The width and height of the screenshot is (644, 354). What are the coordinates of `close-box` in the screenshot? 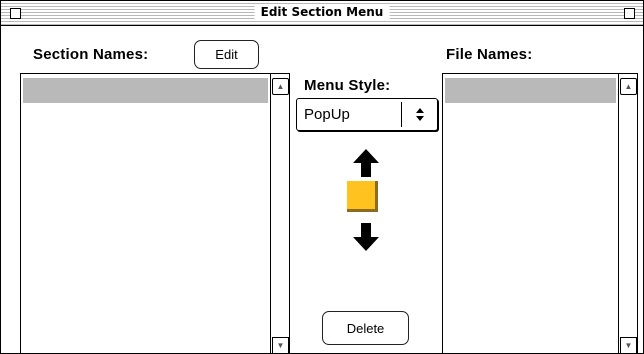 It's located at (15, 13).